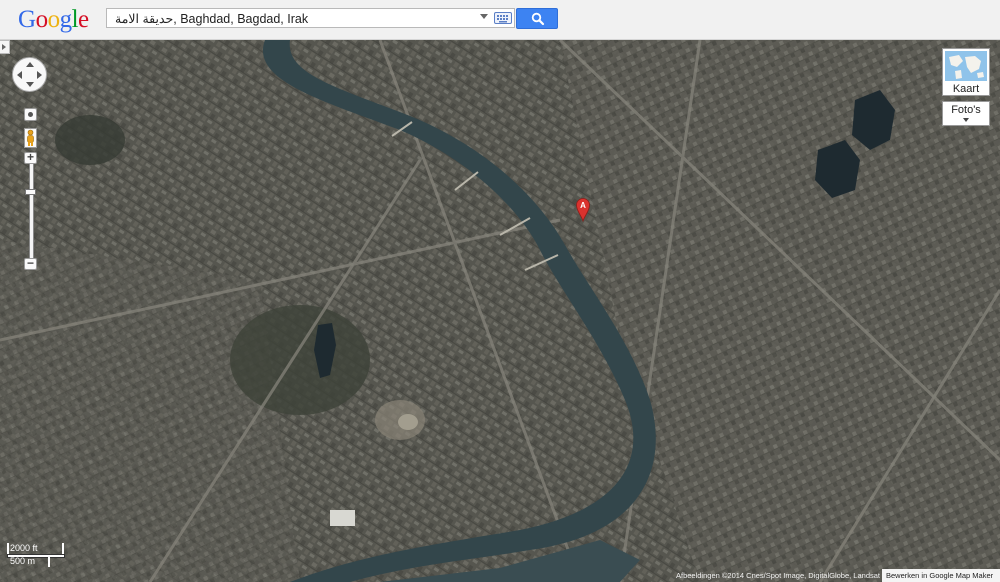  What do you see at coordinates (66, 19) in the screenshot?
I see `logo-letter: g` at bounding box center [66, 19].